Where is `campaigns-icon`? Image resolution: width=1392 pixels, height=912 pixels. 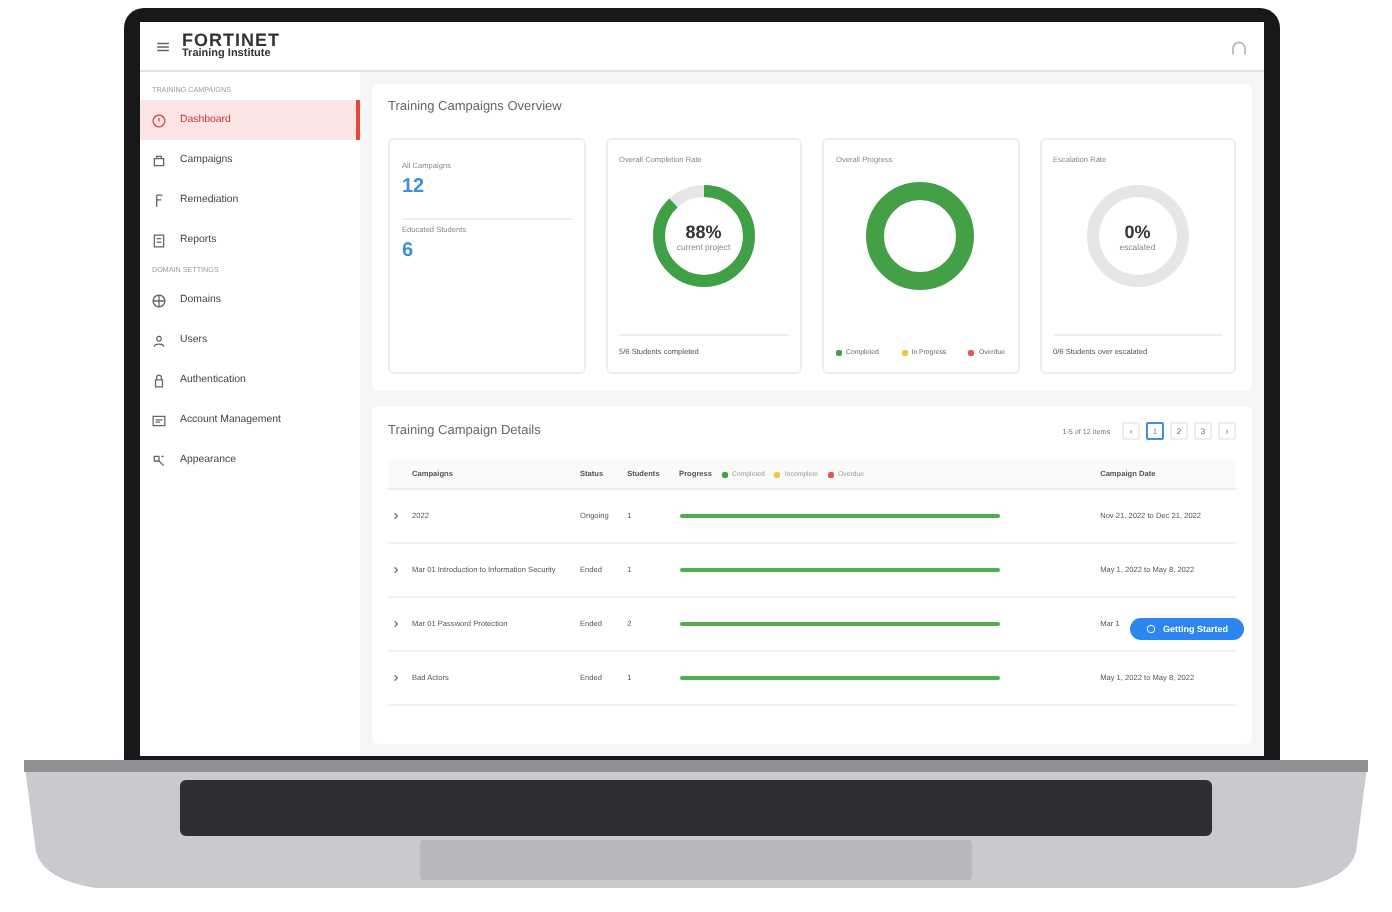 campaigns-icon is located at coordinates (159, 160).